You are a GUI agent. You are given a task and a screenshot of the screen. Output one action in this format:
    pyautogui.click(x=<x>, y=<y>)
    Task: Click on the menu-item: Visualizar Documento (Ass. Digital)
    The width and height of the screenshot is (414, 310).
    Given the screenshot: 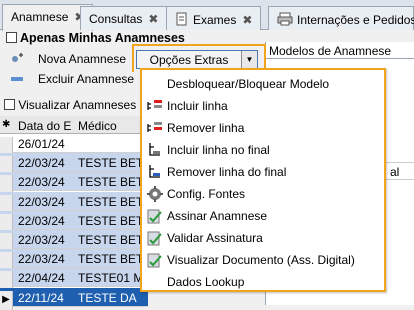 What is the action you would take?
    pyautogui.click(x=263, y=260)
    